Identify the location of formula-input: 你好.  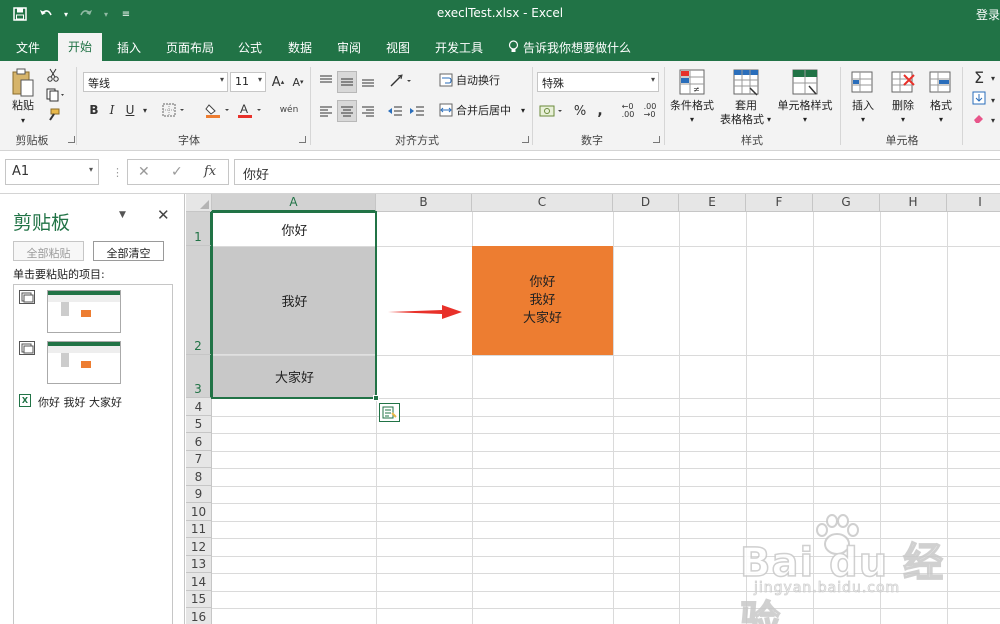
(617, 172).